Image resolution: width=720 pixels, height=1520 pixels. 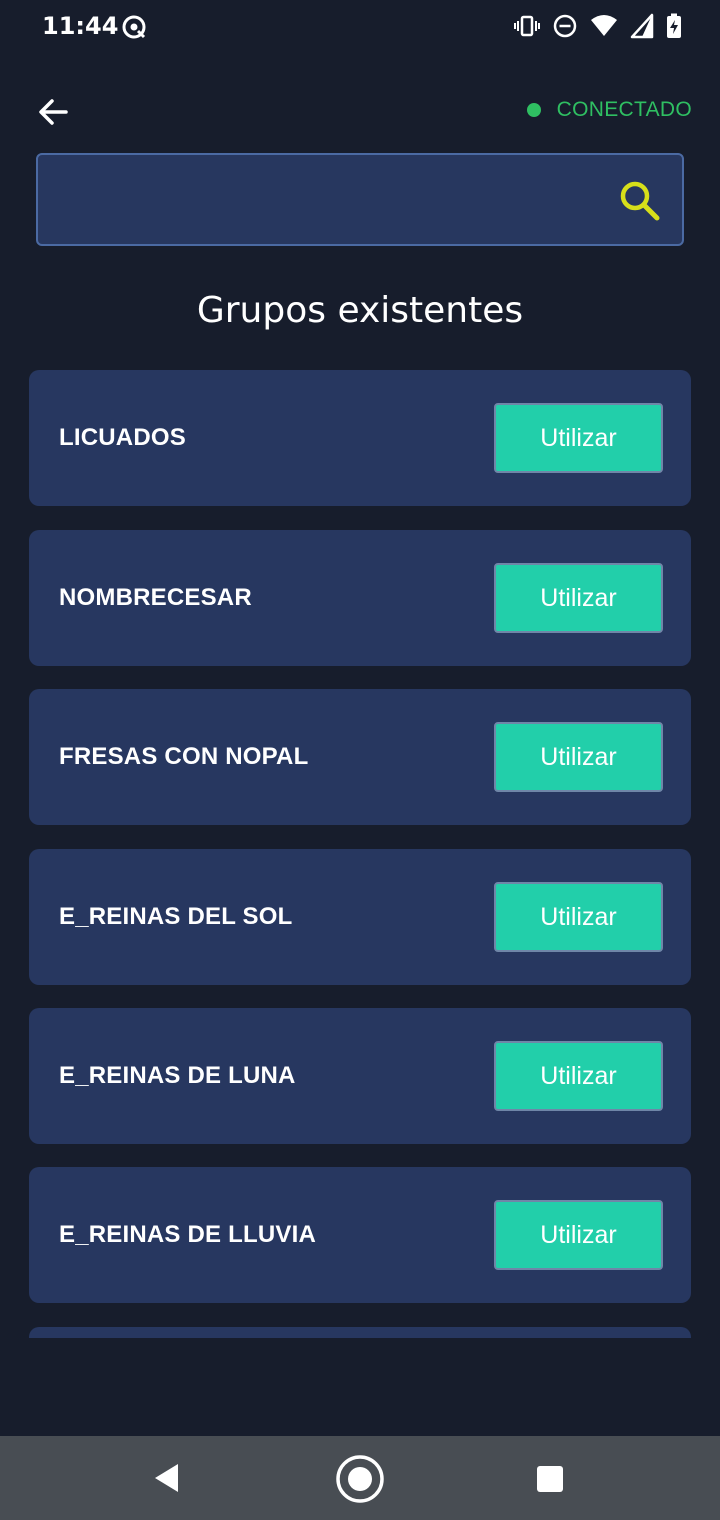 I want to click on group-card: LICUADOS Utilizar, so click(x=360, y=438).